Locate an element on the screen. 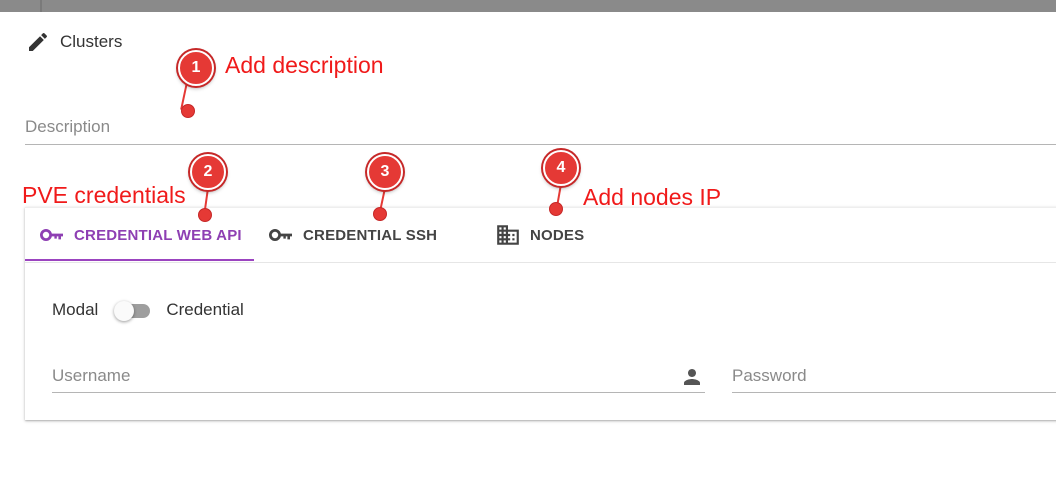 The width and height of the screenshot is (1056, 488). description-underline is located at coordinates (540, 144).